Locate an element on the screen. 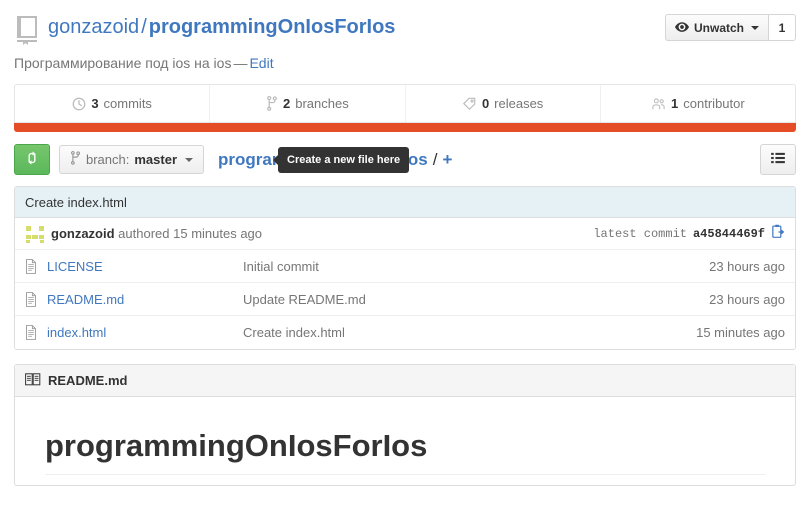  description-dash: — is located at coordinates (240, 63).